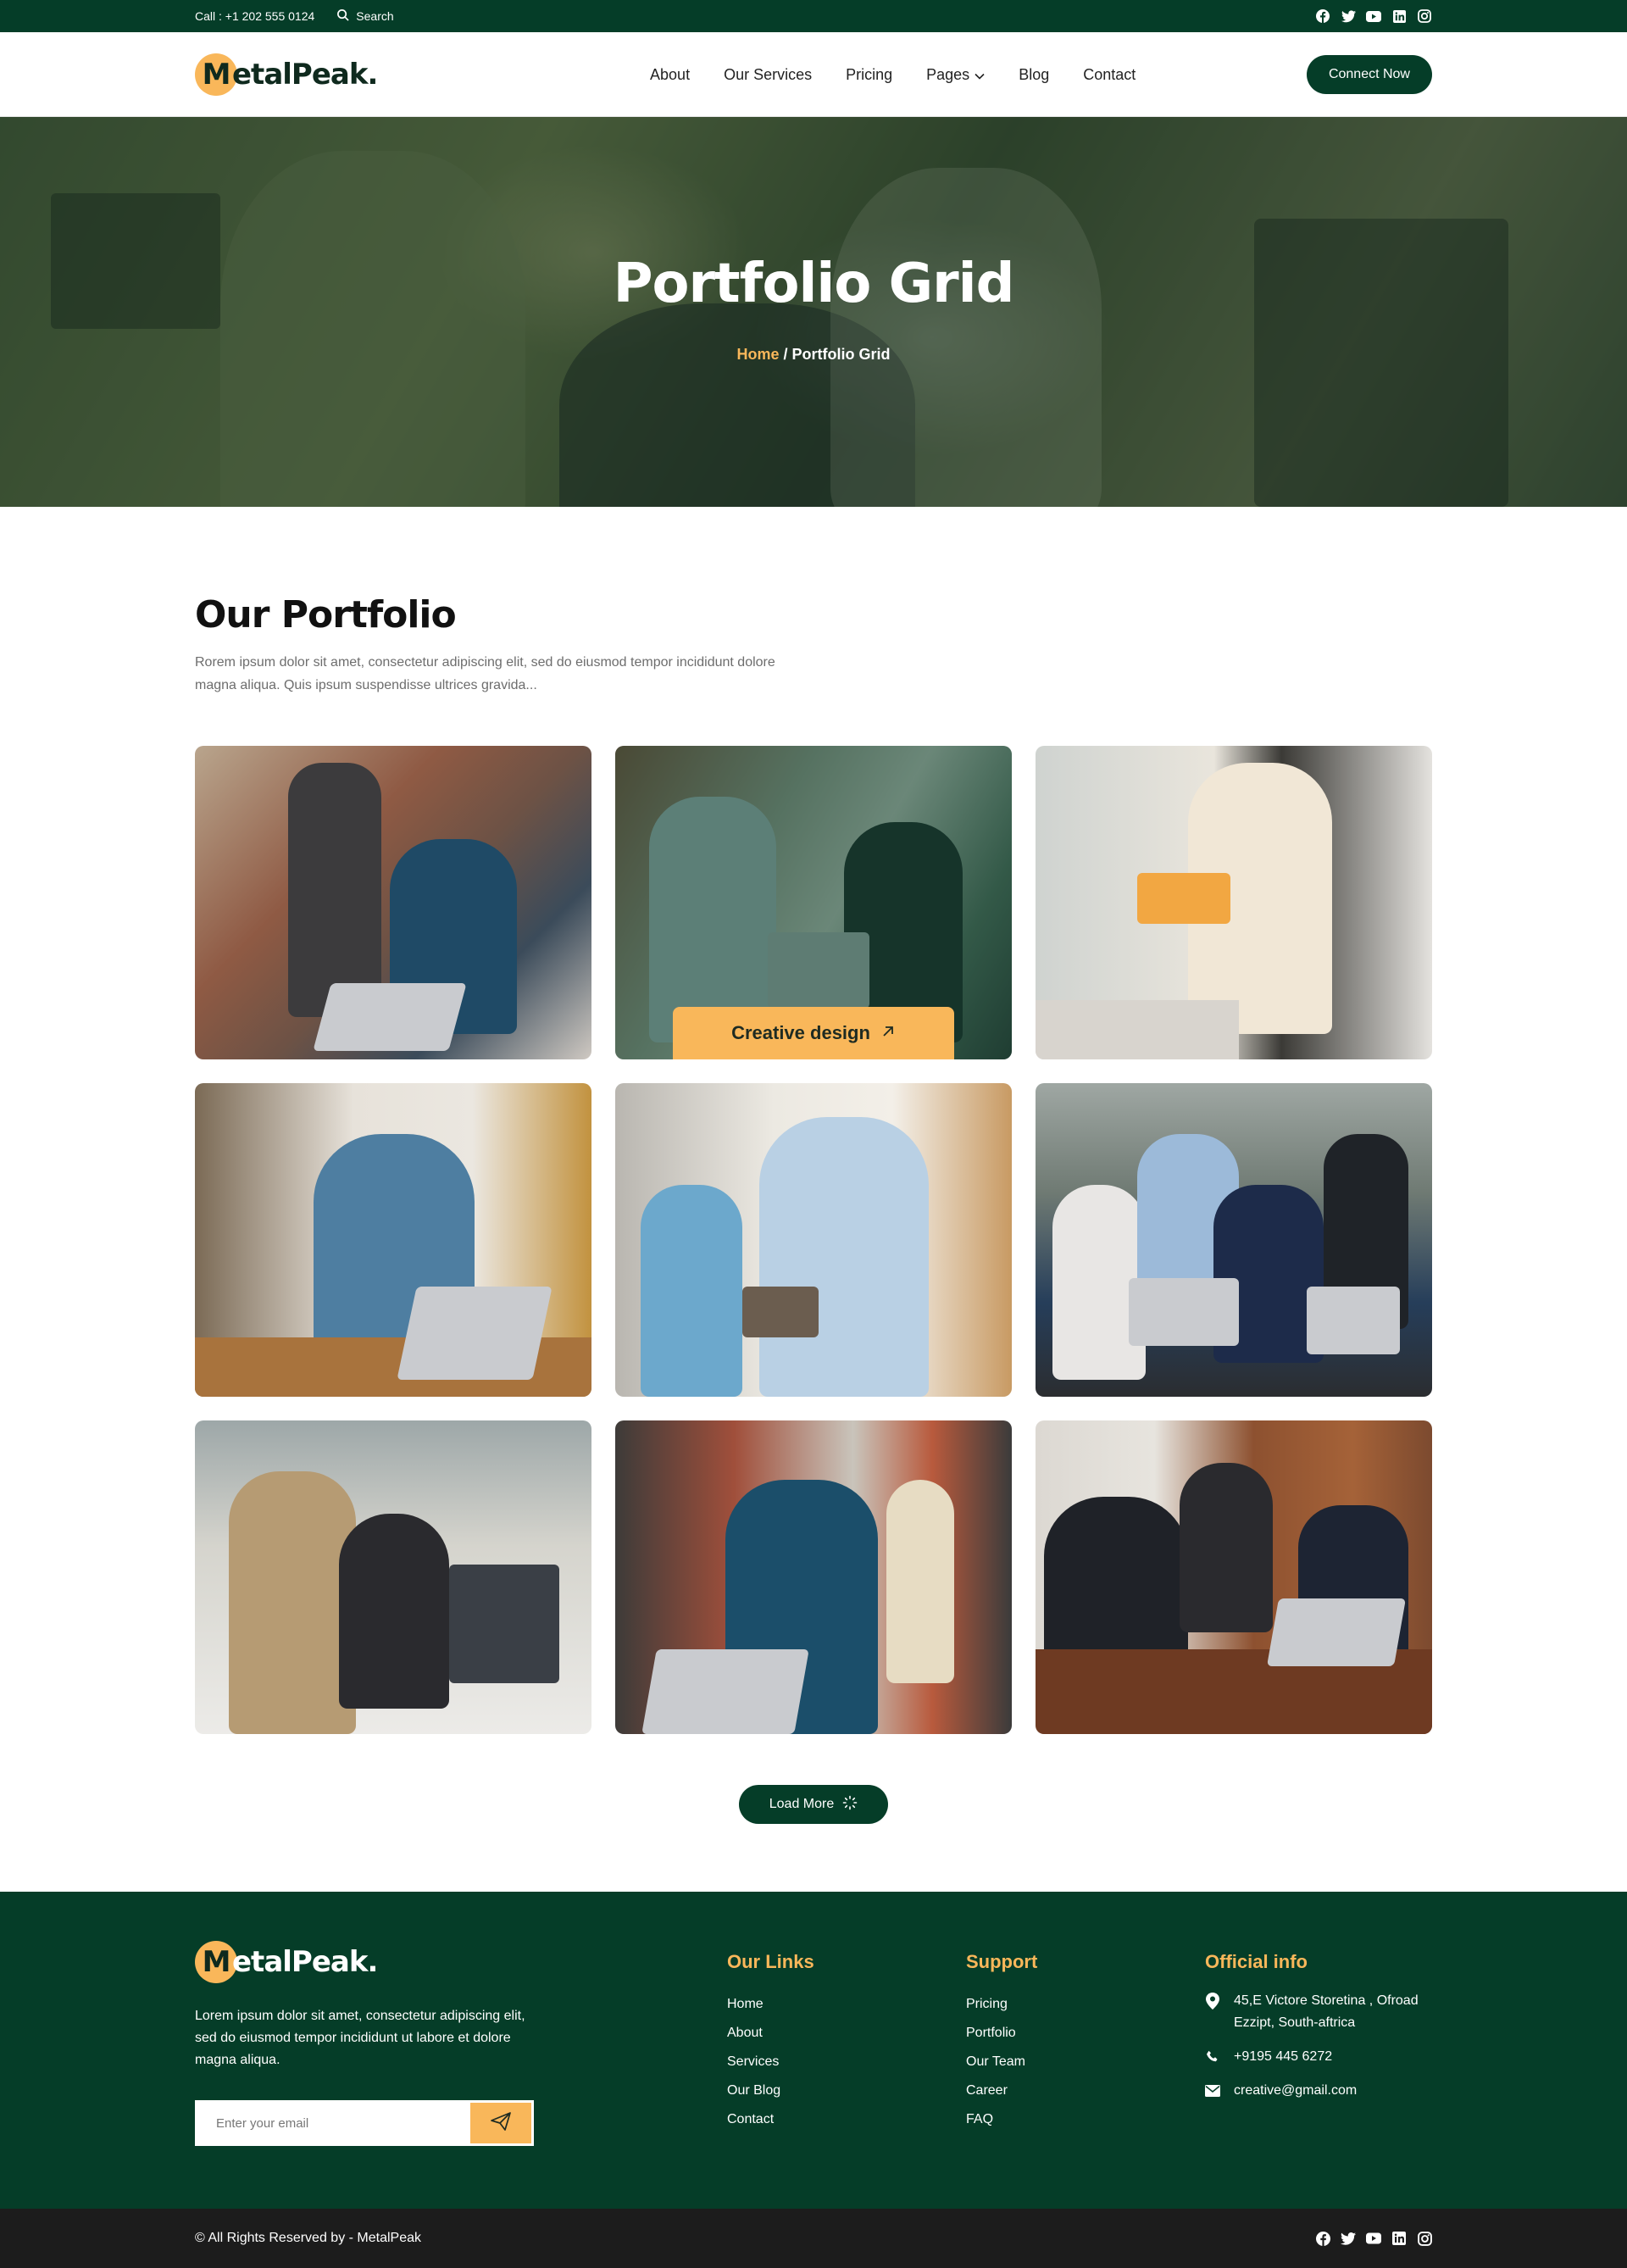 This screenshot has height=2268, width=1627. Describe the element at coordinates (1256, 1962) in the screenshot. I see `footer-info-title: Official info` at that location.